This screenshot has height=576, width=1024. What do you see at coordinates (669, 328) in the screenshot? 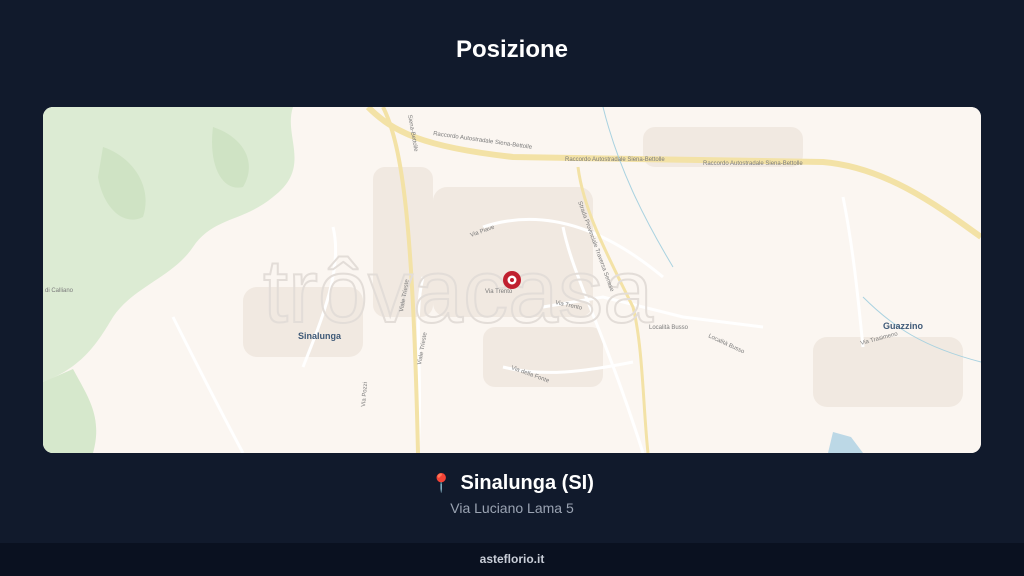
I see `road-label: Località Busso` at bounding box center [669, 328].